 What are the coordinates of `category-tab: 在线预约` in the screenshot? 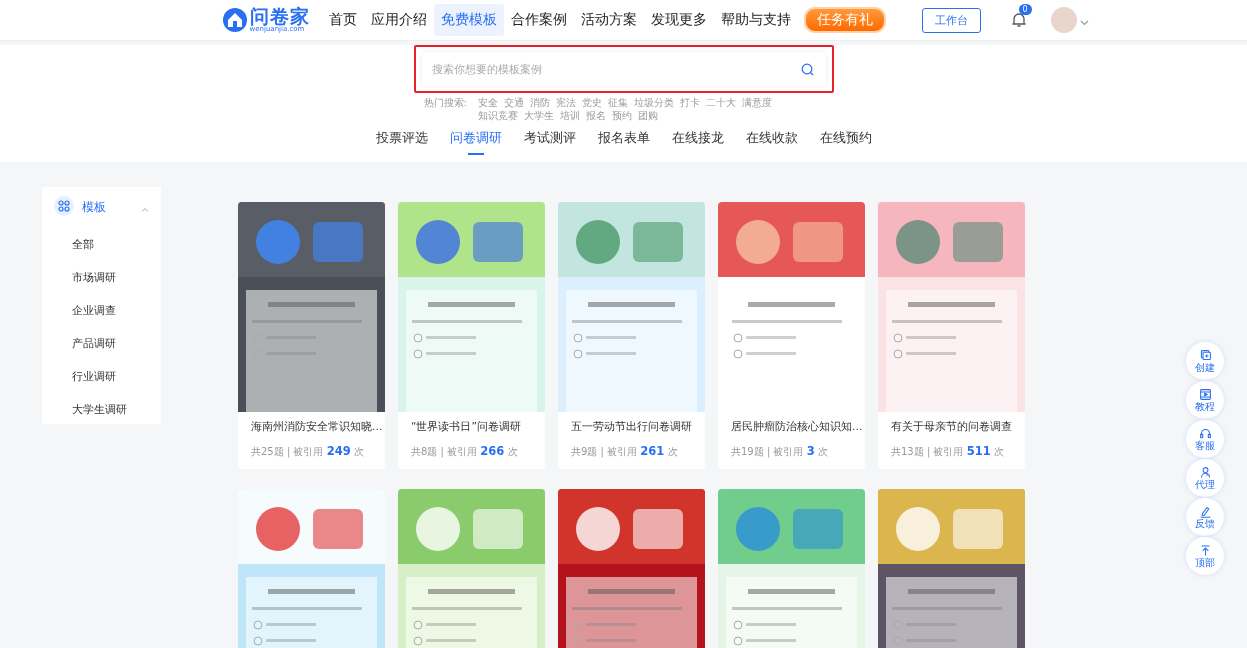 It's located at (845, 142).